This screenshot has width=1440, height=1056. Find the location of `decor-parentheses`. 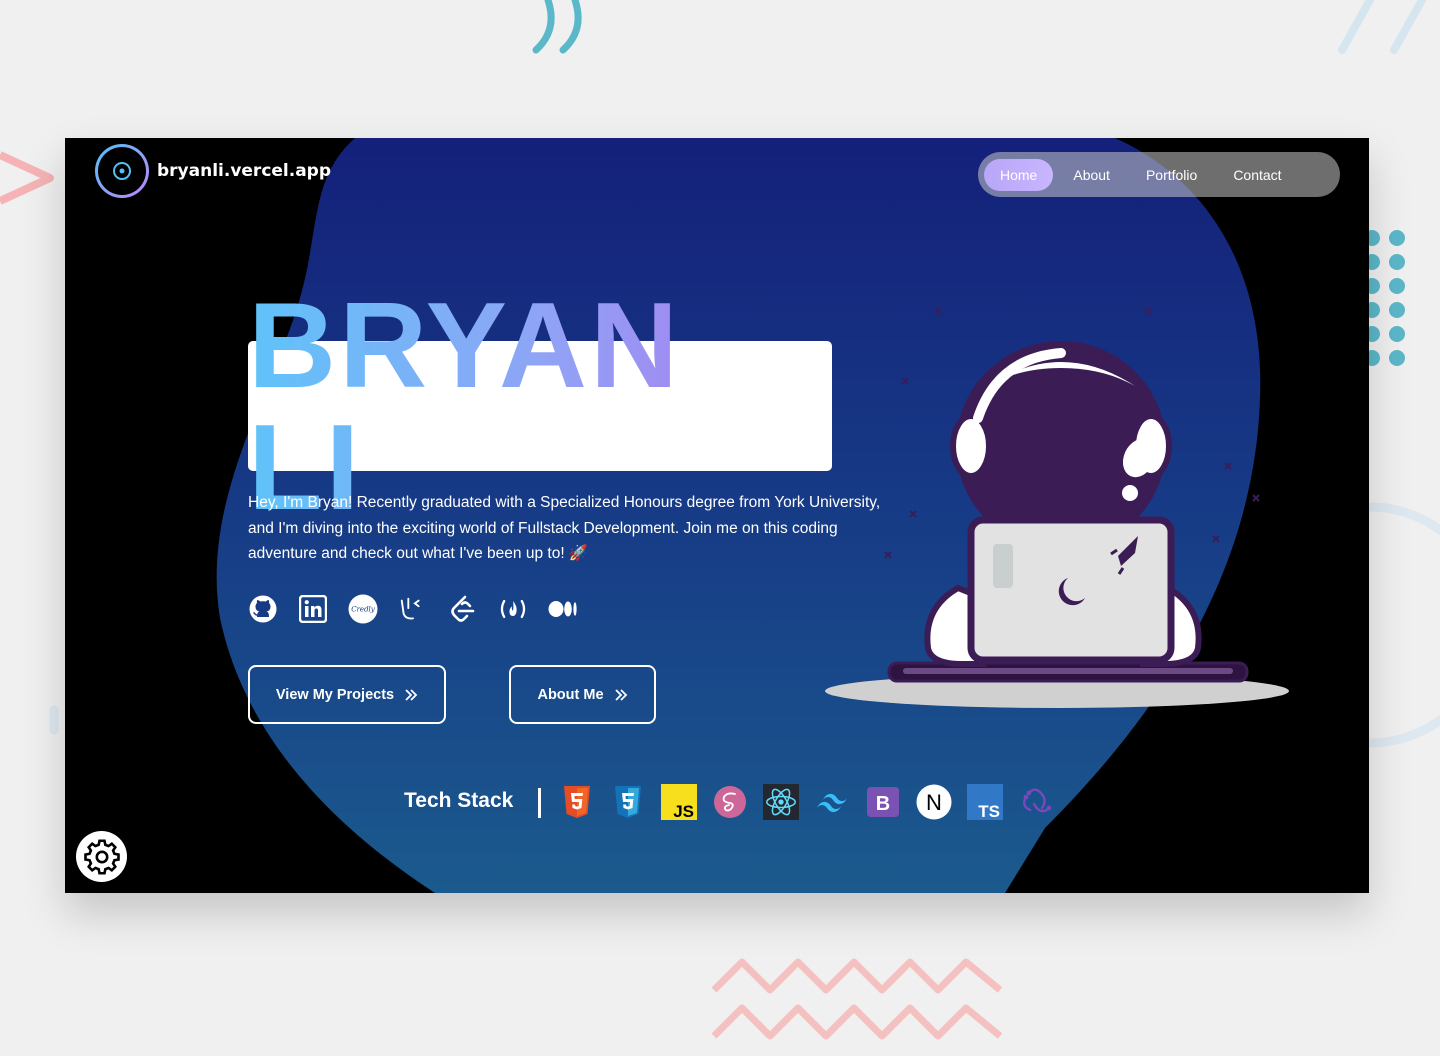

decor-parentheses is located at coordinates (557, 27).